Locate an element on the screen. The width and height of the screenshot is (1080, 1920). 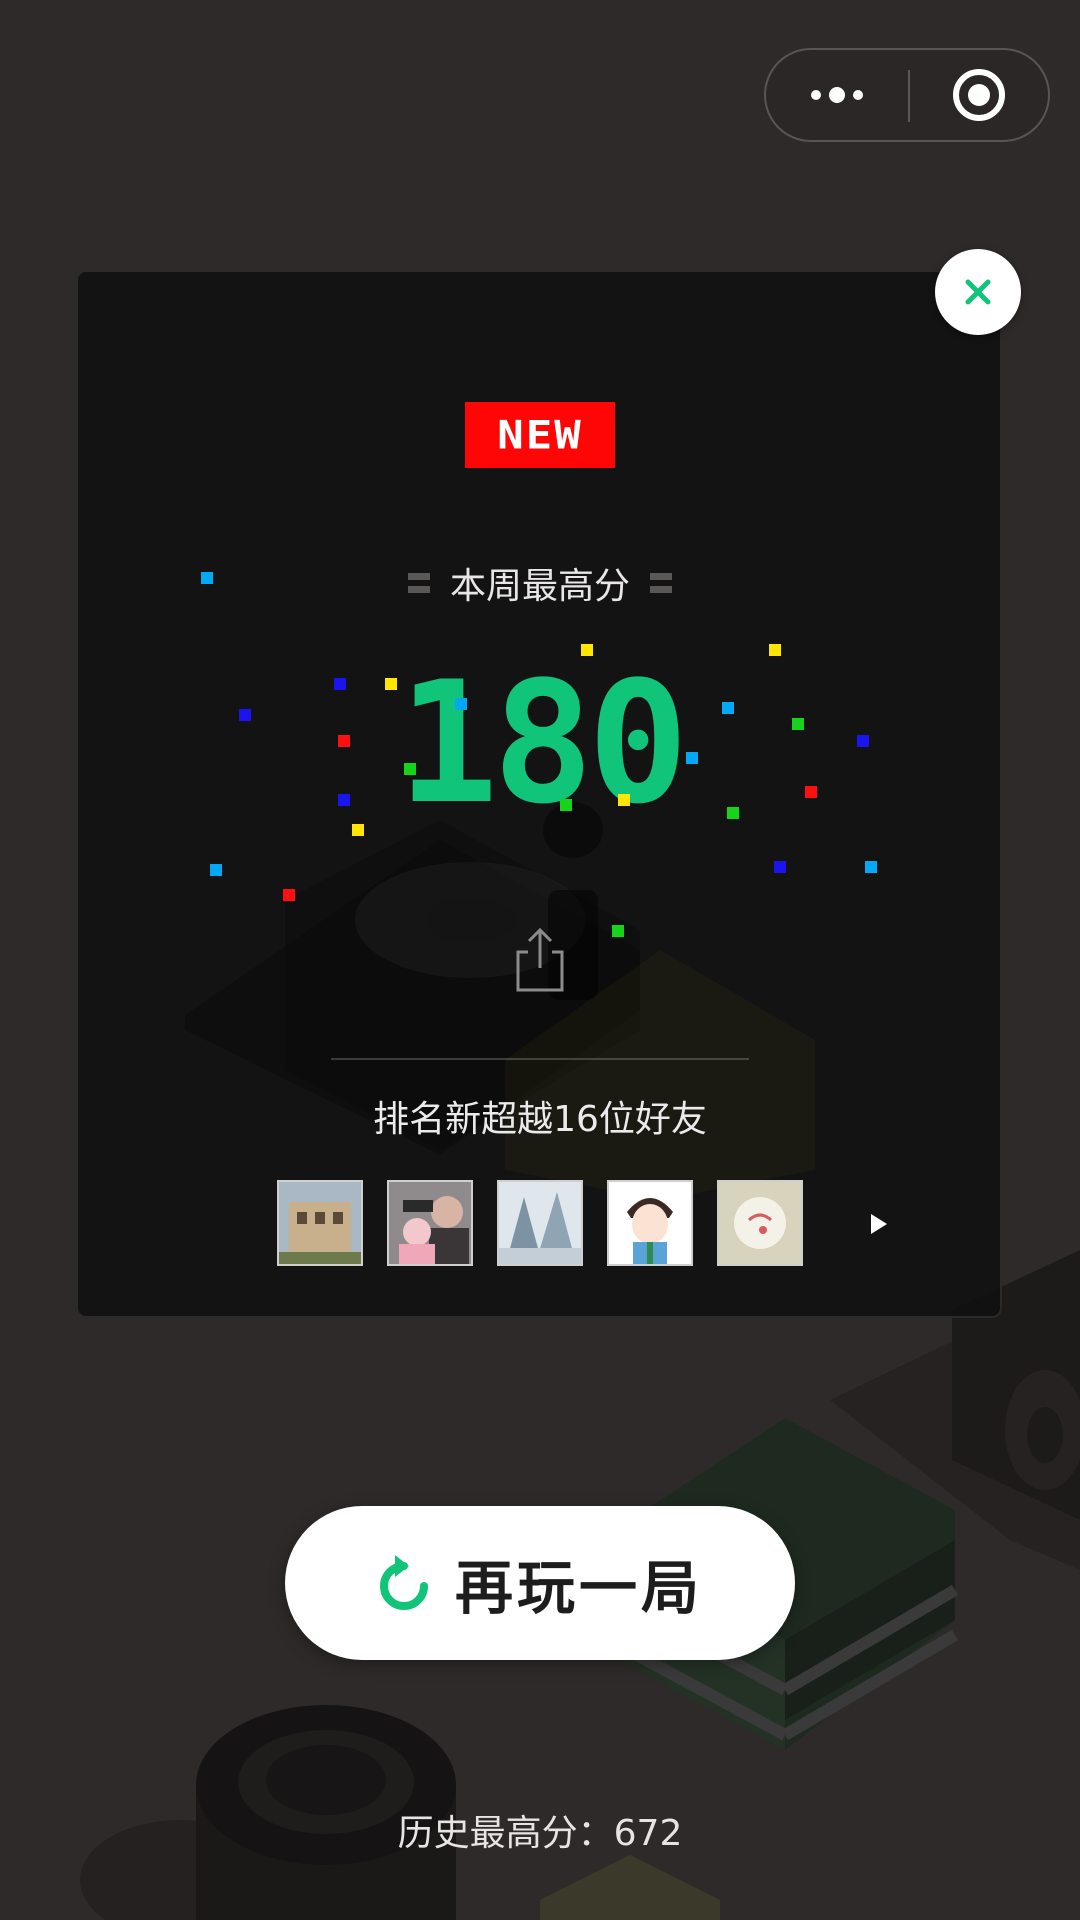
target-icon is located at coordinates (979, 95).